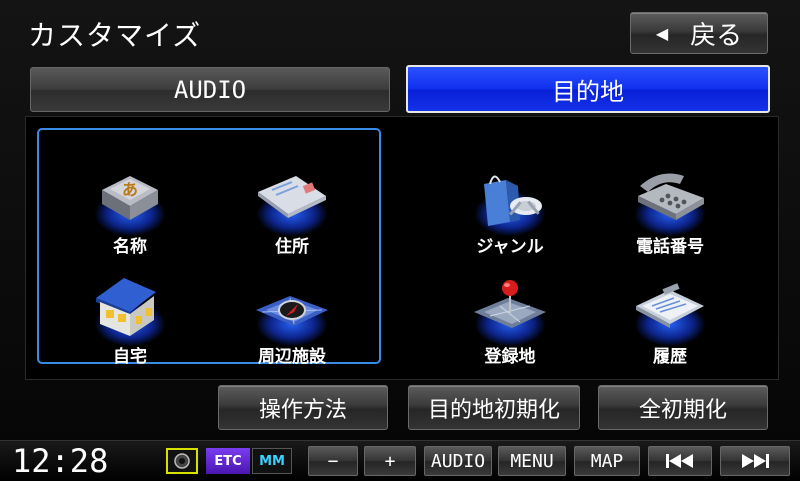  I want to click on item-genre: ジャンル, so click(510, 207).